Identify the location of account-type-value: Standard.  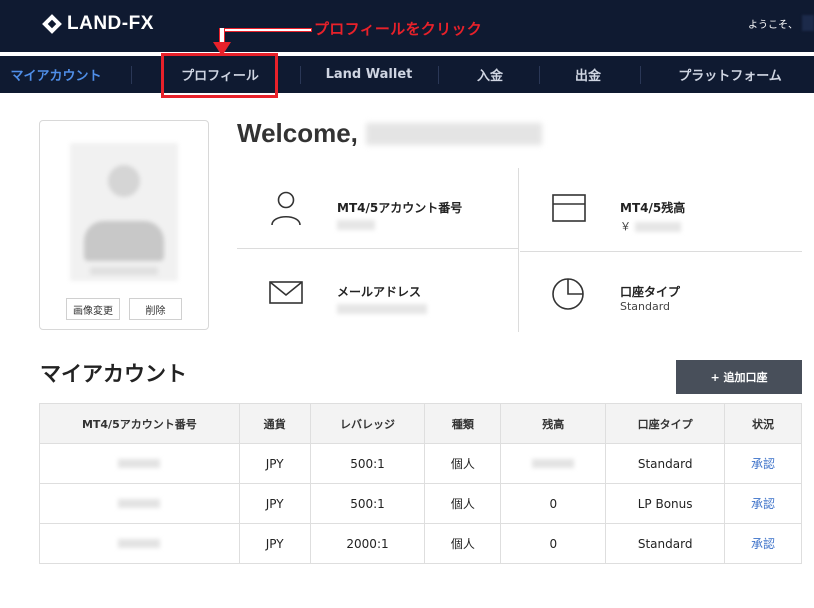
(645, 306).